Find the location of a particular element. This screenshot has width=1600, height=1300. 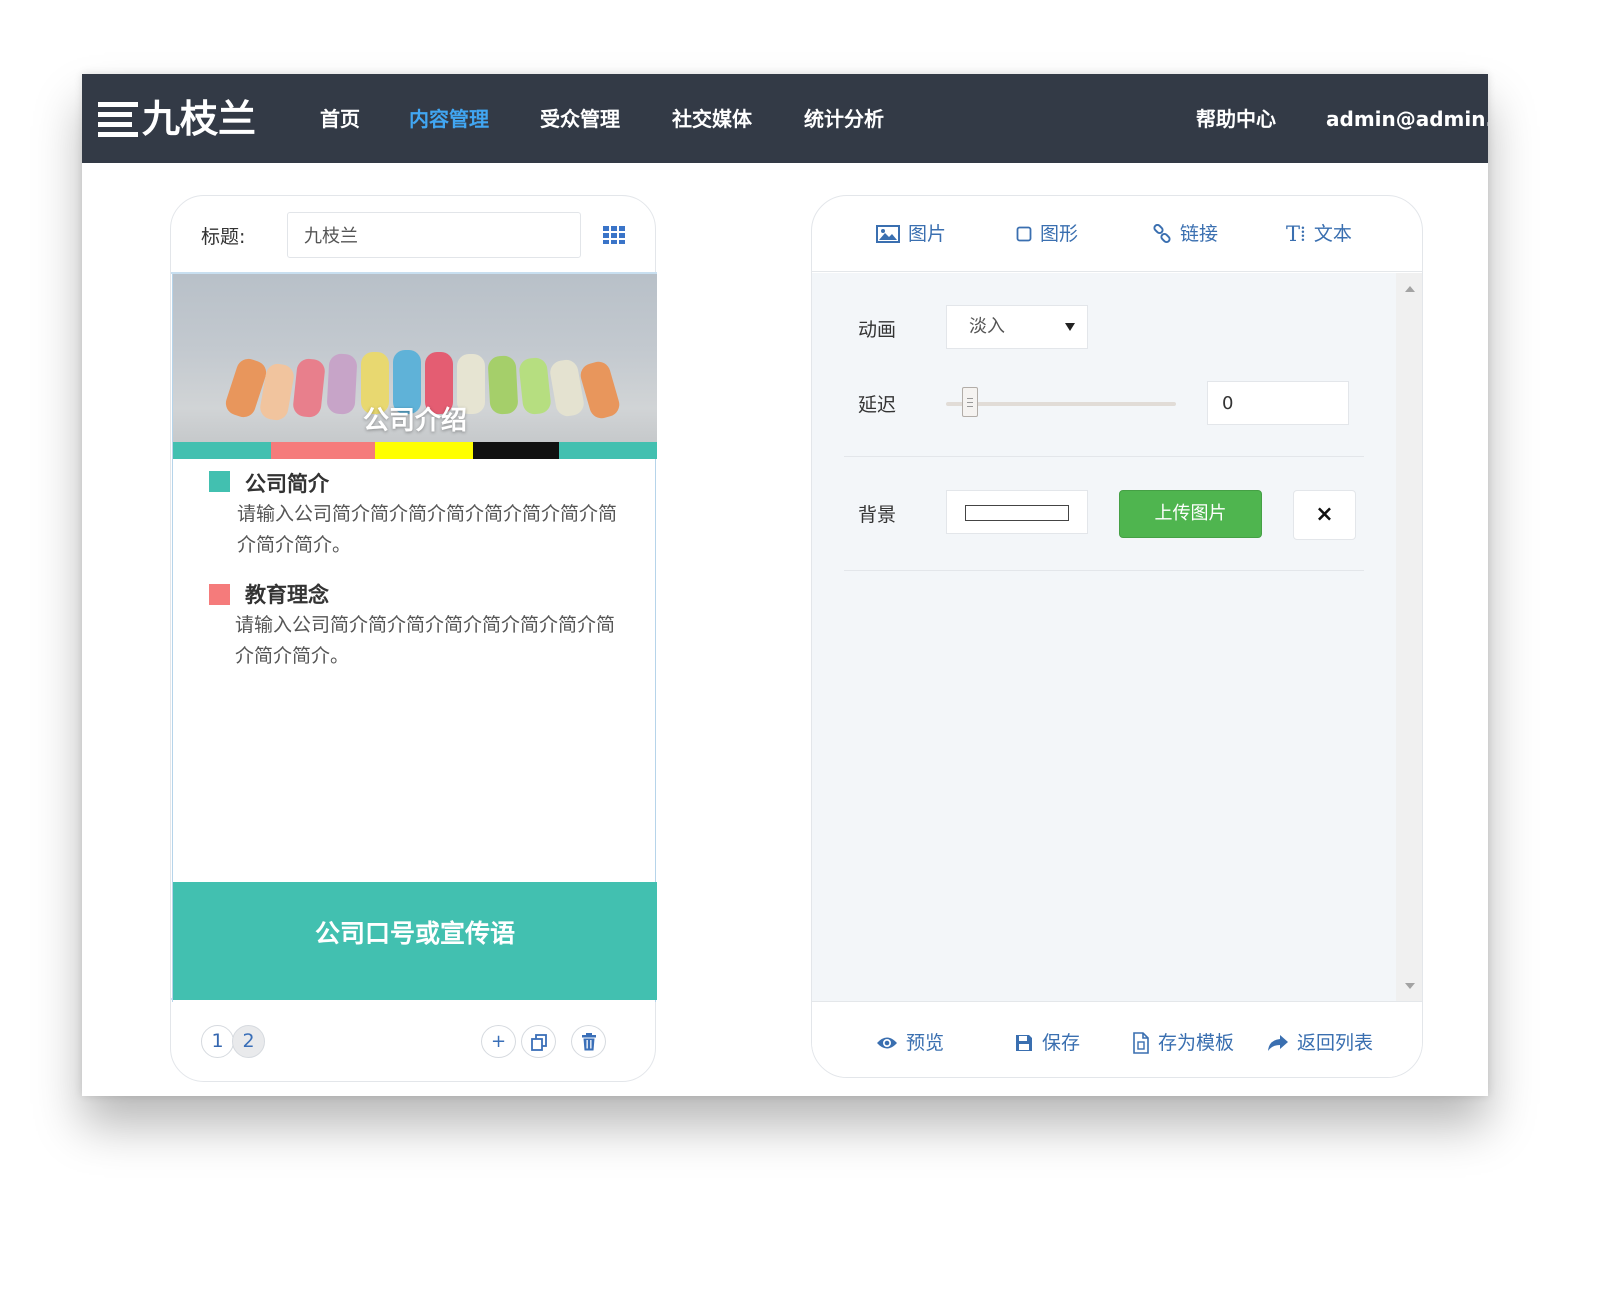

insert-tabs: 图片 图形 链接 T⁞ 文本 is located at coordinates (1117, 234).